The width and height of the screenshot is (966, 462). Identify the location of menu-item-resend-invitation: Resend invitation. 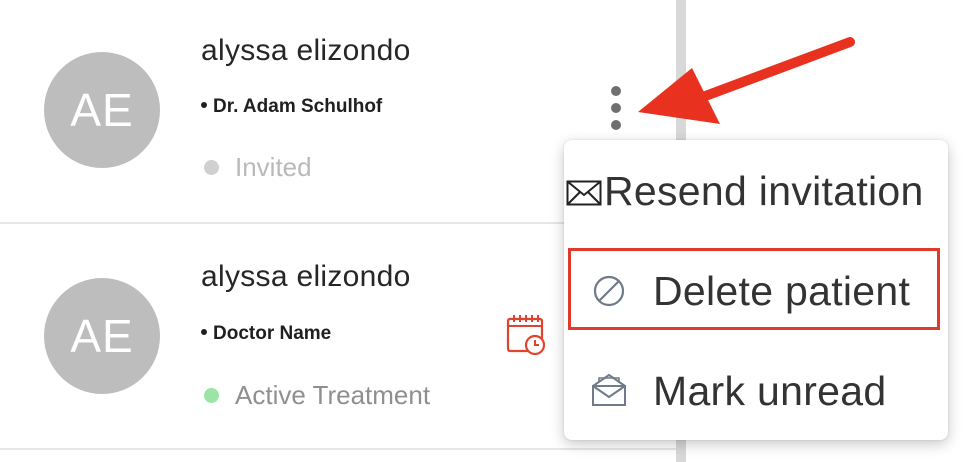
(756, 190).